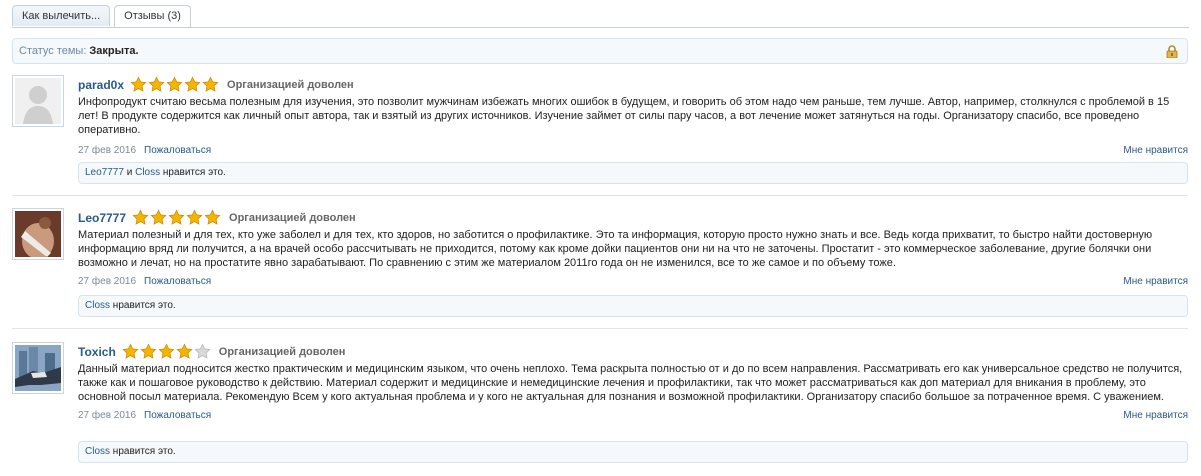  I want to click on likes-summary: Leo7777 и Closs нравится это., so click(633, 173).